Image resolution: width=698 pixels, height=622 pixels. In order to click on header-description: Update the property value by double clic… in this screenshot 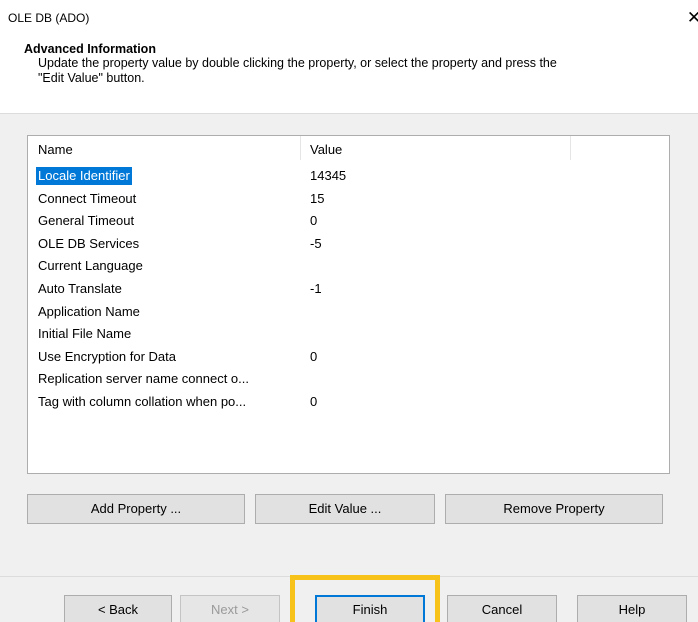, I will do `click(368, 71)`.